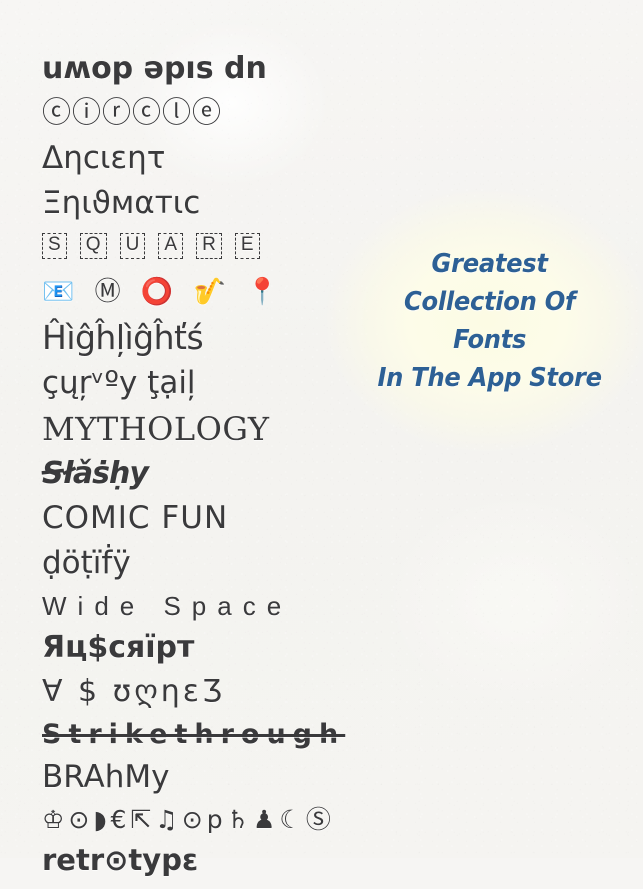 This screenshot has height=889, width=643. What do you see at coordinates (236, 819) in the screenshot?
I see `font-sample-symbols: ♔⊙◗€⇱♫⊙p♄♟☾Ⓢ` at bounding box center [236, 819].